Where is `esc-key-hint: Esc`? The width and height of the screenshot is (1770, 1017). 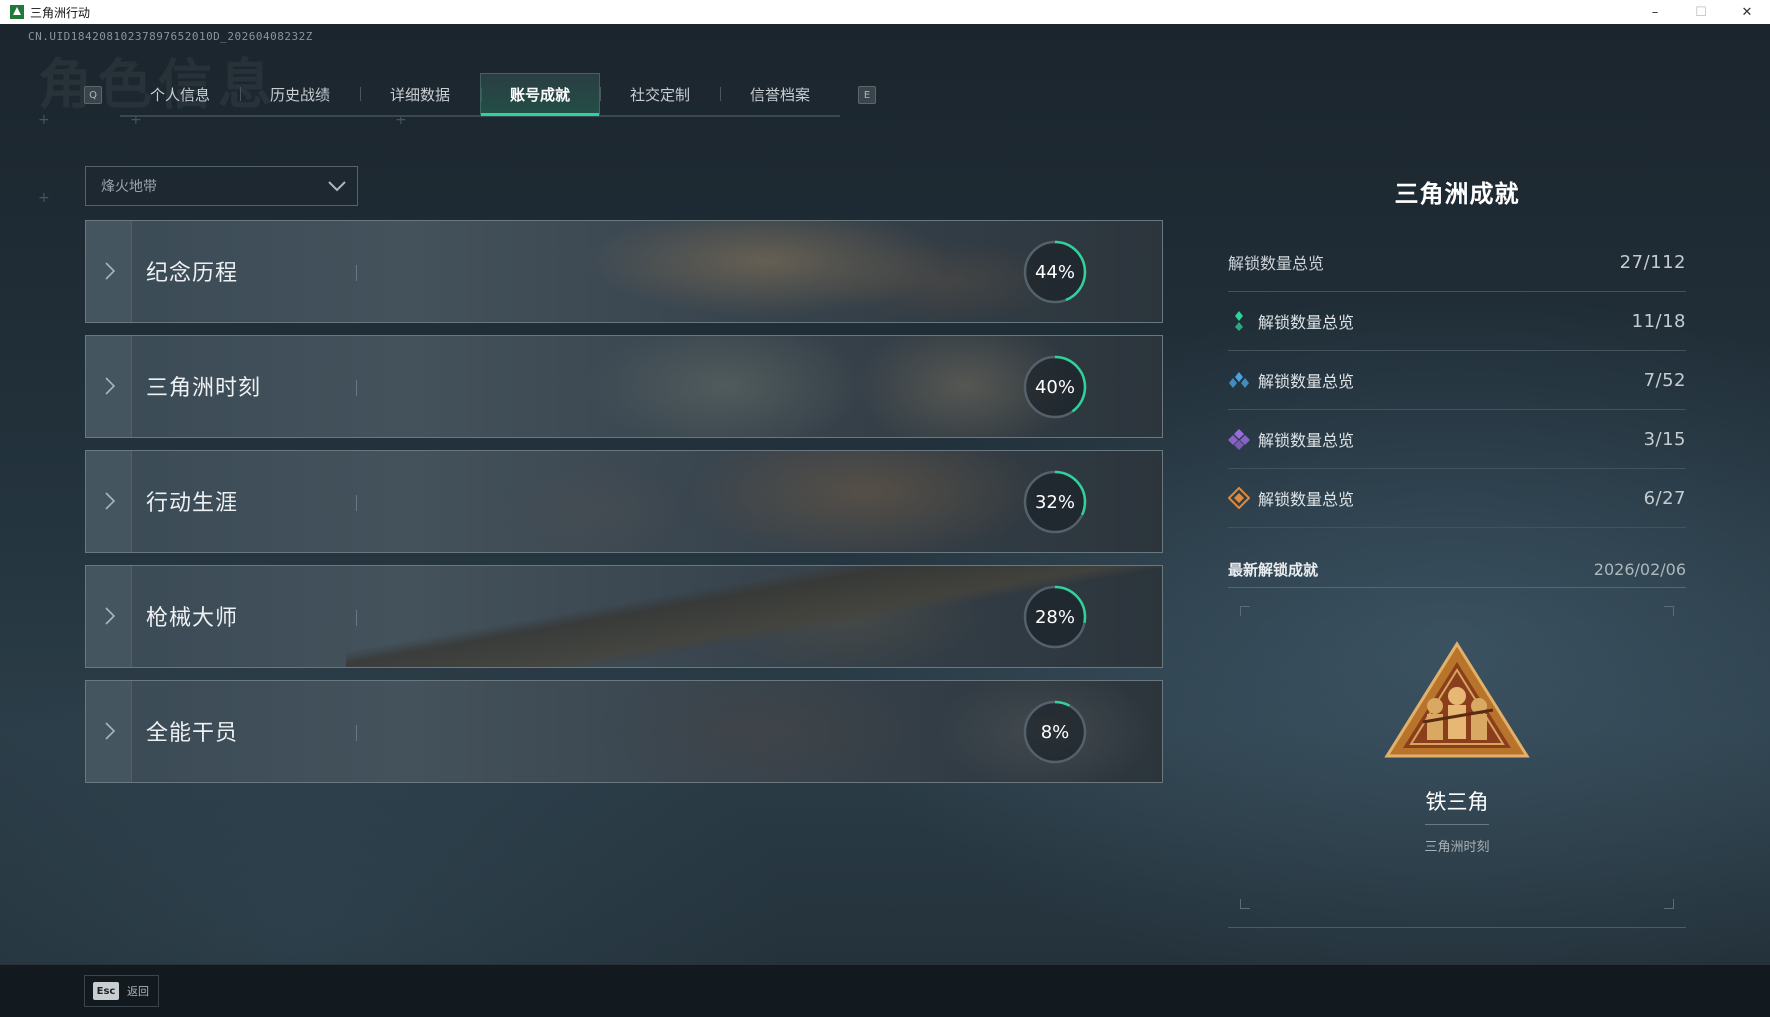
esc-key-hint: Esc is located at coordinates (106, 991).